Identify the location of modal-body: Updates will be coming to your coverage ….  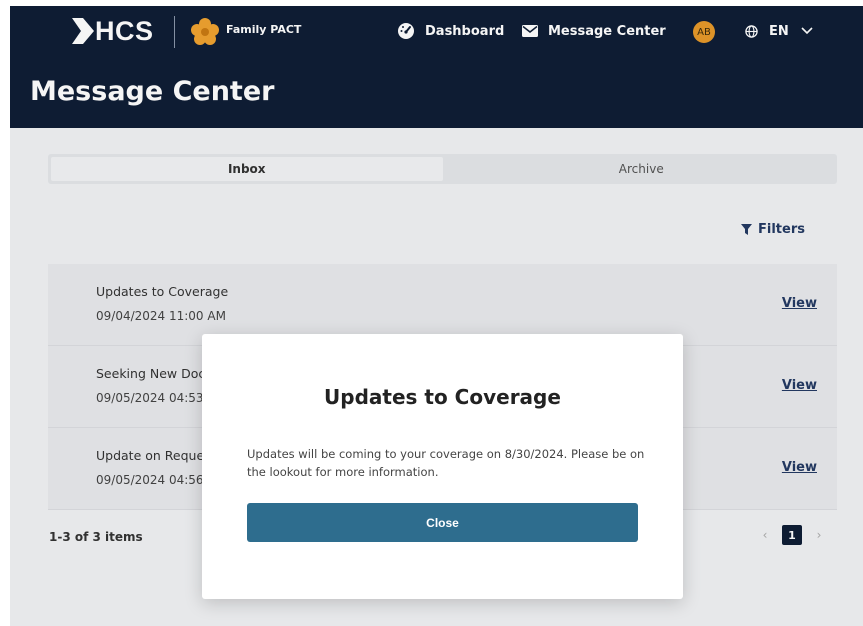
(446, 463).